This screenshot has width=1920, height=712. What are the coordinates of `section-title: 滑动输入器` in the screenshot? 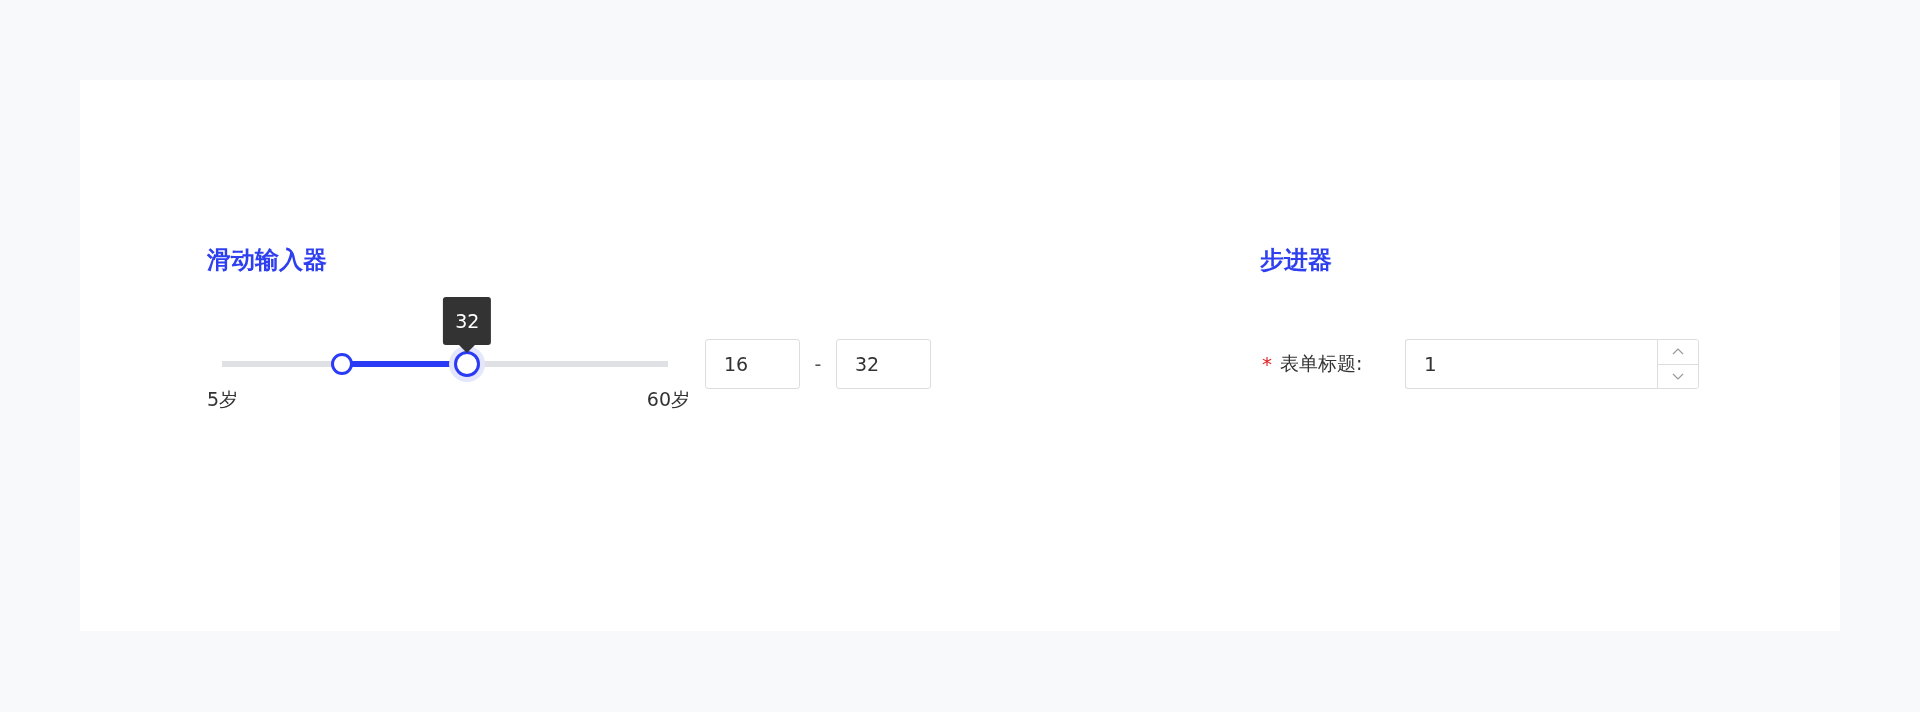 It's located at (267, 260).